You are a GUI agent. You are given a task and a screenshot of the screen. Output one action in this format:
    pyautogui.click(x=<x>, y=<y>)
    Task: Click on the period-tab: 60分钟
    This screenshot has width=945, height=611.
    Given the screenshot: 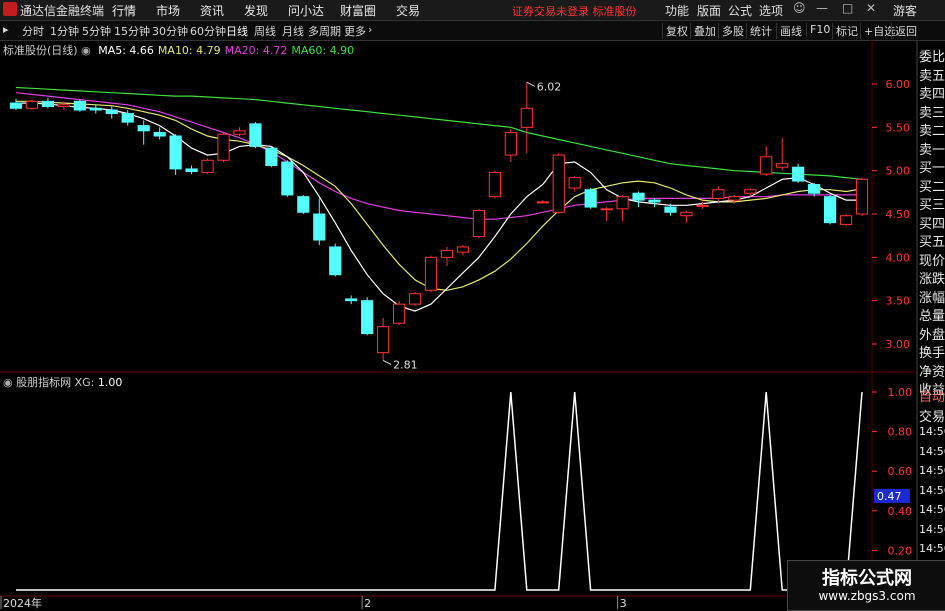 What is the action you would take?
    pyautogui.click(x=208, y=31)
    